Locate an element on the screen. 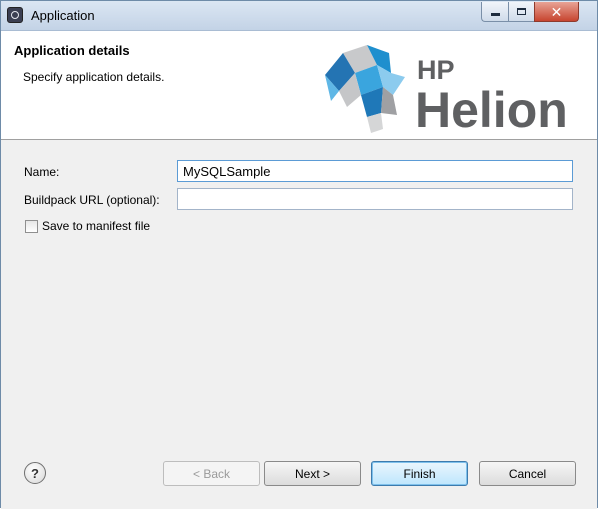  minimize-icon is located at coordinates (495, 14).